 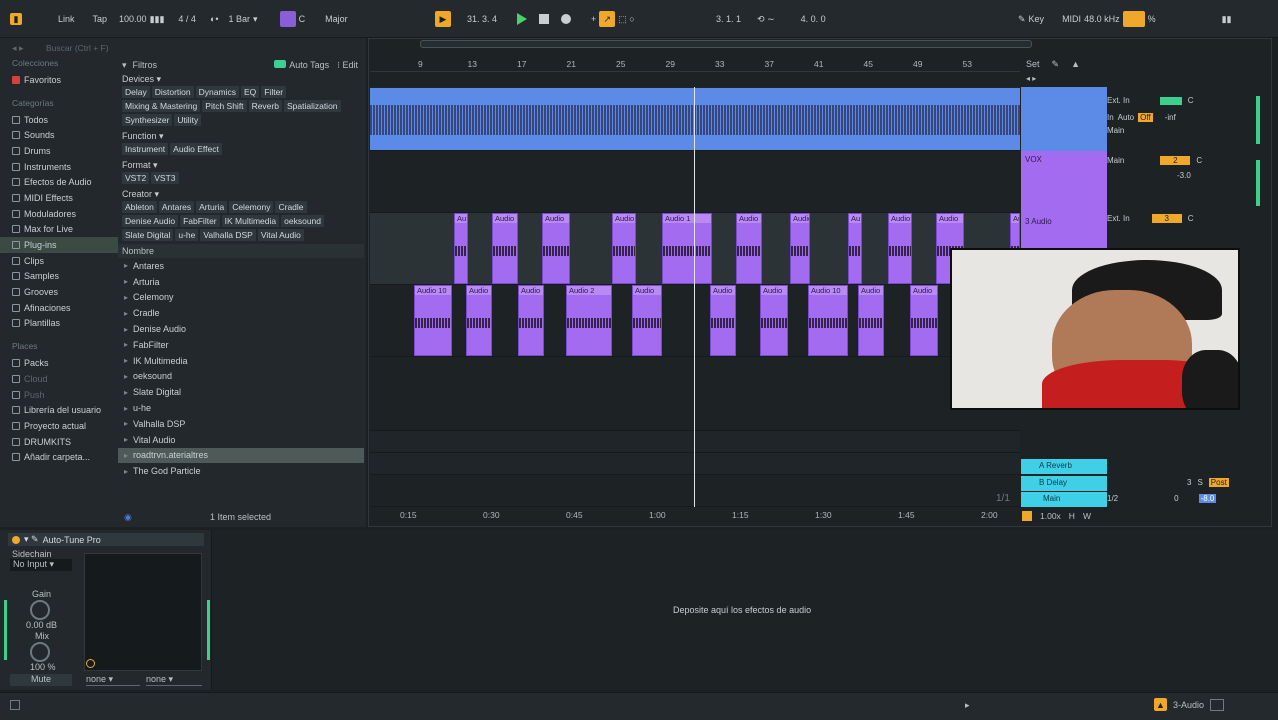 What do you see at coordinates (100, 19) in the screenshot?
I see `tap-button: Tap` at bounding box center [100, 19].